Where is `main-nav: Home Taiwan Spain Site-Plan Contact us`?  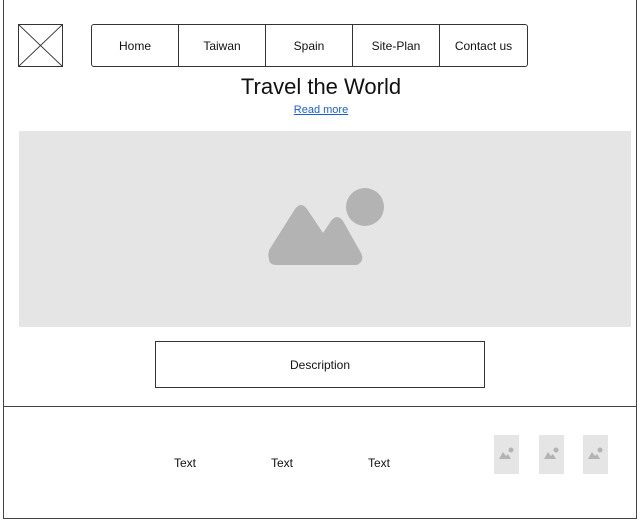
main-nav: Home Taiwan Spain Site-Plan Contact us is located at coordinates (309, 45).